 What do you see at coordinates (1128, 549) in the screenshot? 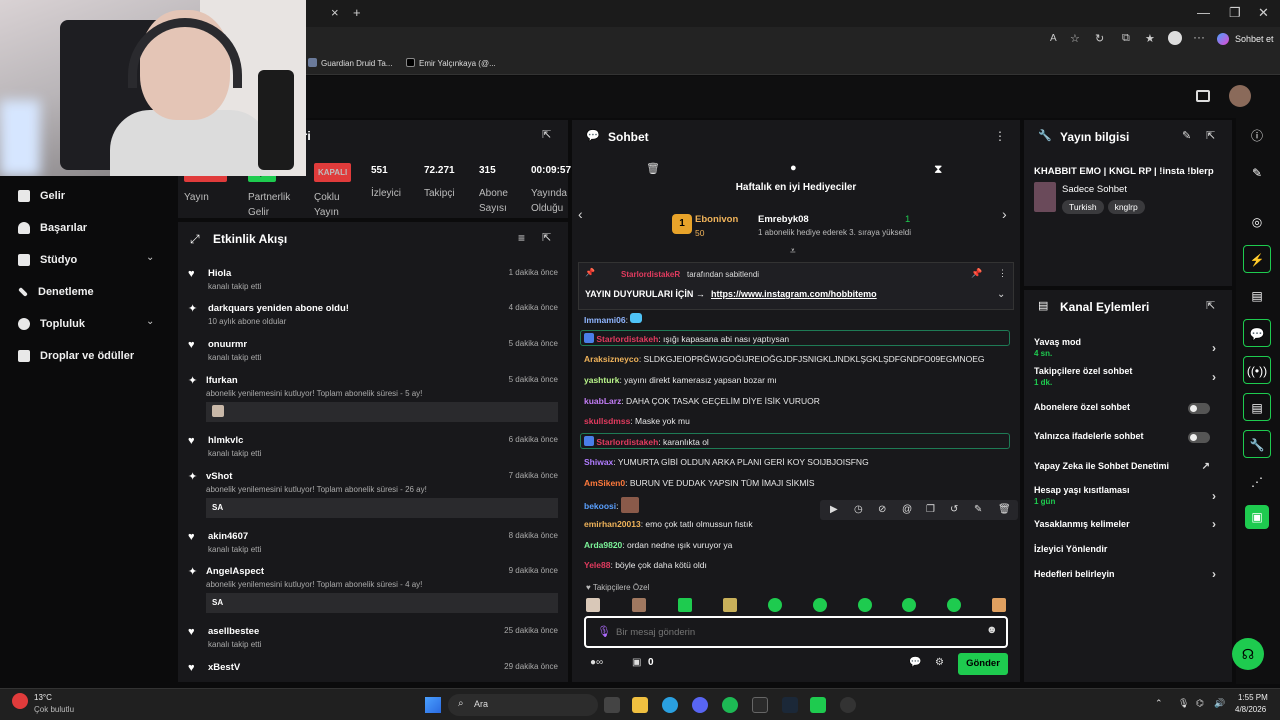
I see `action-raid: İzleyici Yönlendir` at bounding box center [1128, 549].